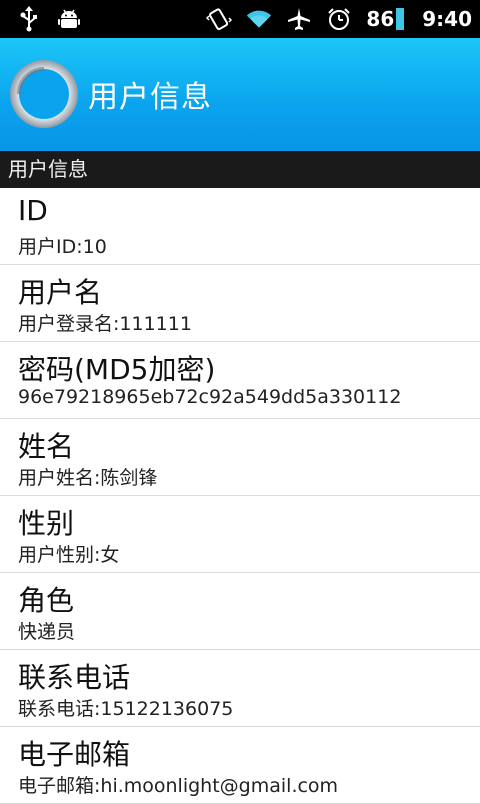 This screenshot has width=480, height=804. I want to click on status-left, so click(49, 19).